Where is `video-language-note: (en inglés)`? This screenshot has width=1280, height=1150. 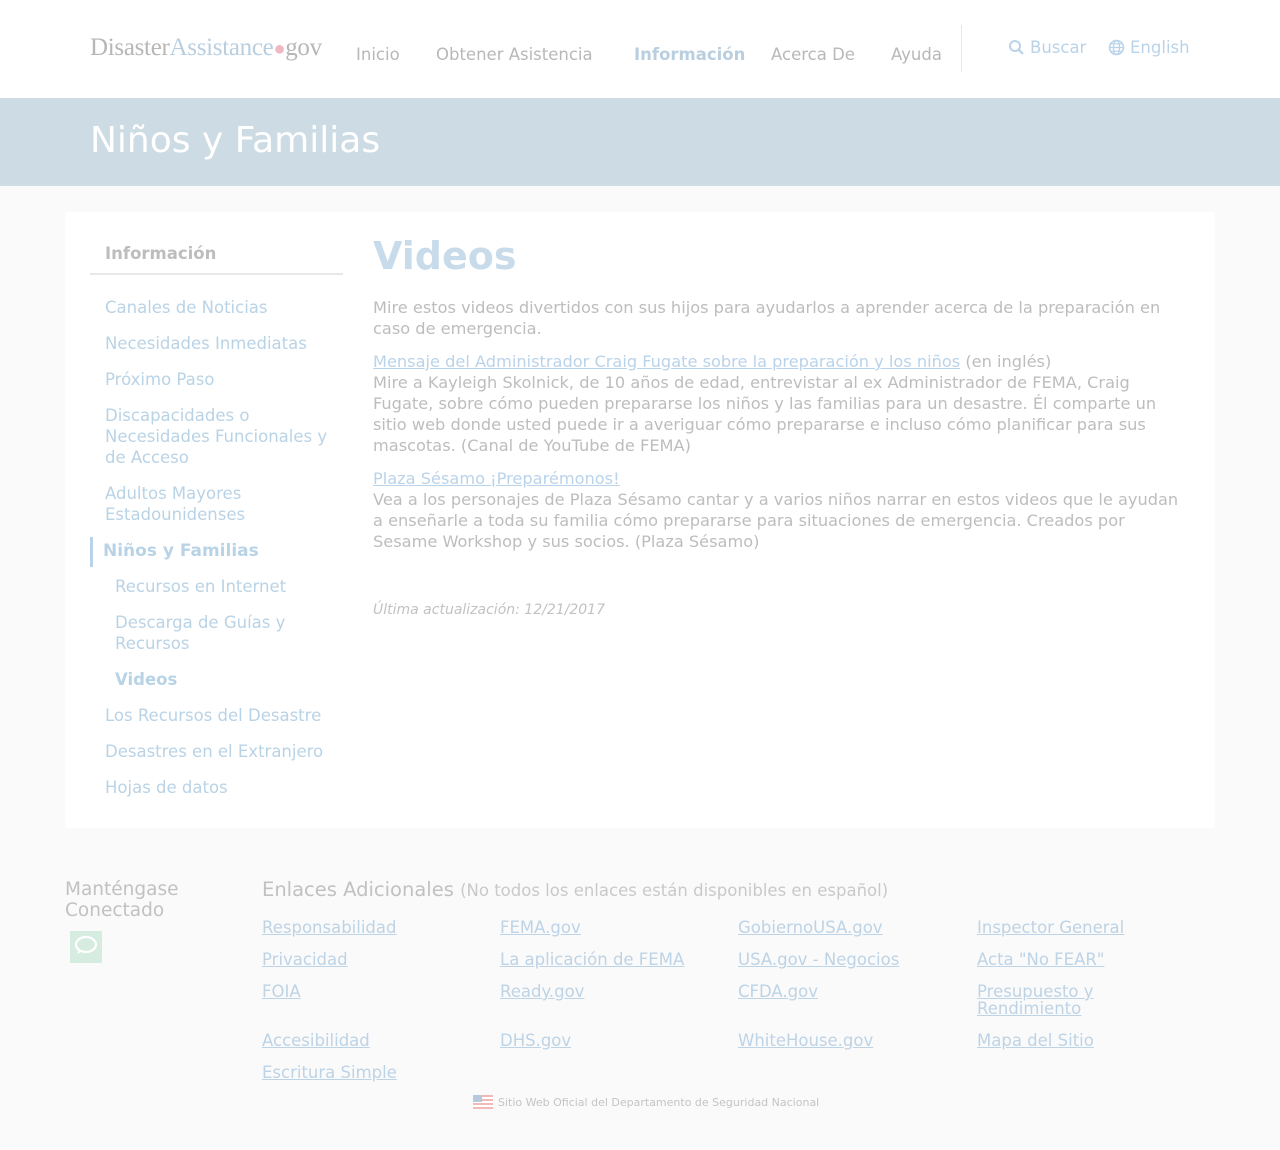
video-language-note: (en inglés) is located at coordinates (1006, 361).